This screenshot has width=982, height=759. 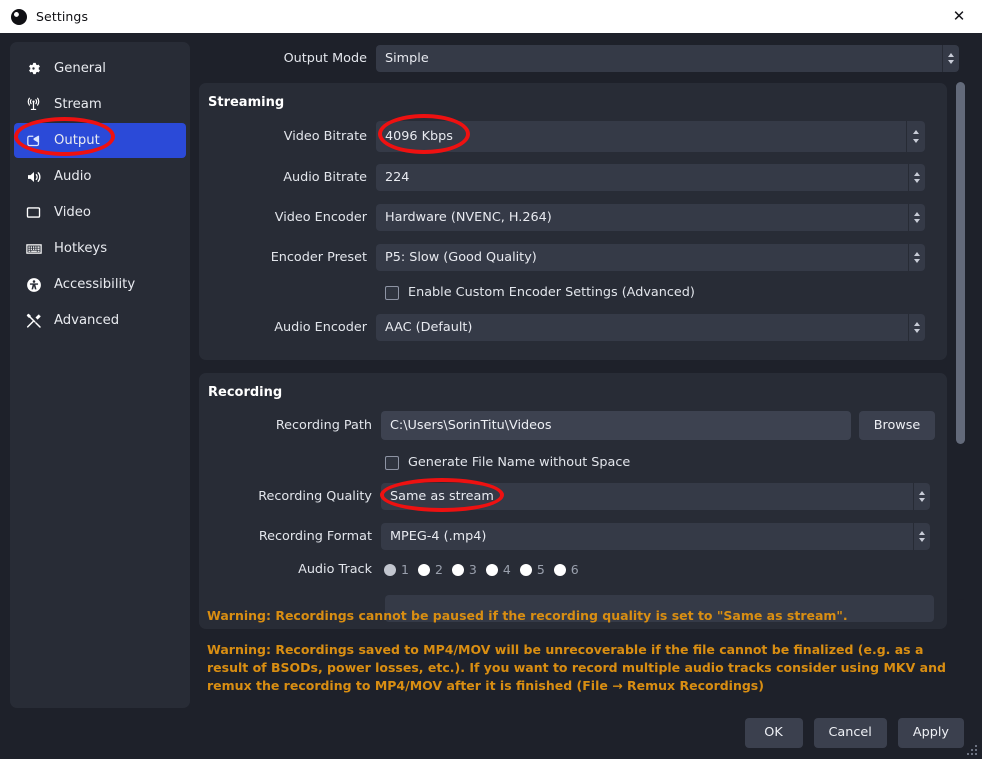 What do you see at coordinates (650, 257) in the screenshot?
I see `encoder-preset-combo: P5: Slow (Good Quality)` at bounding box center [650, 257].